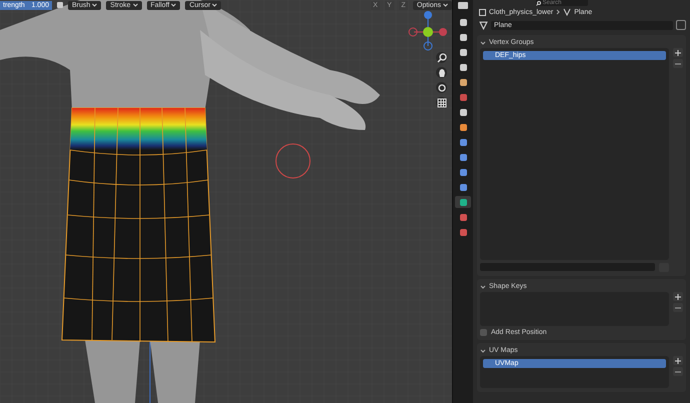 The height and width of the screenshot is (403, 690). Describe the element at coordinates (293, 161) in the screenshot. I see `brush-cursor-icon` at that location.